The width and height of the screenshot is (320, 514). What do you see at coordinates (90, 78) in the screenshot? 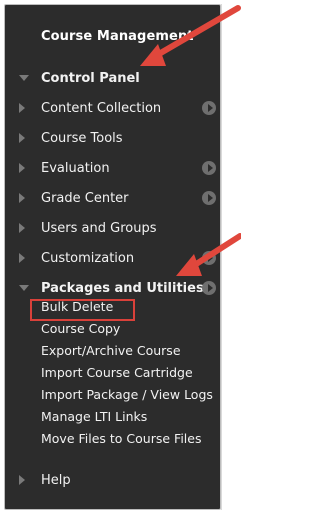
I see `control-panel-label: Control Panel` at bounding box center [90, 78].